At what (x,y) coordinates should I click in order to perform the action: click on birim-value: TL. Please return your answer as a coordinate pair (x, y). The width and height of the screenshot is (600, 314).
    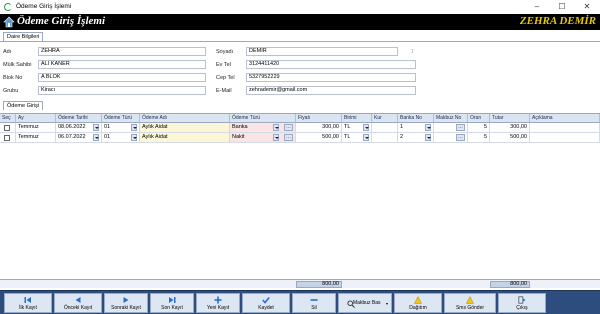
    Looking at the image, I should click on (347, 127).